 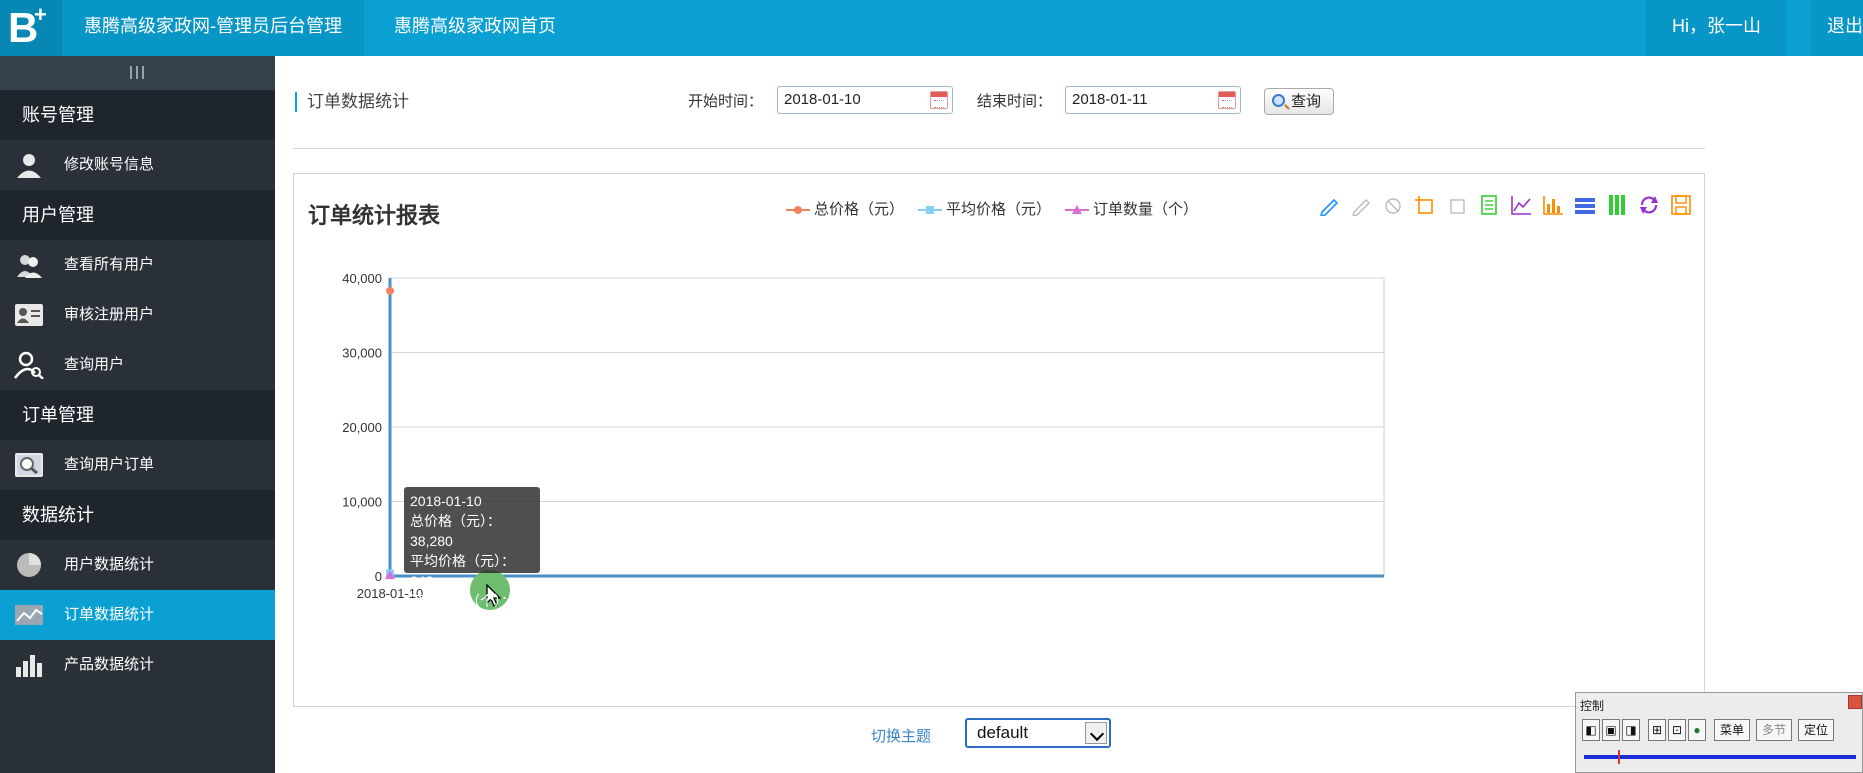 I want to click on id-card-icon, so click(x=29, y=315).